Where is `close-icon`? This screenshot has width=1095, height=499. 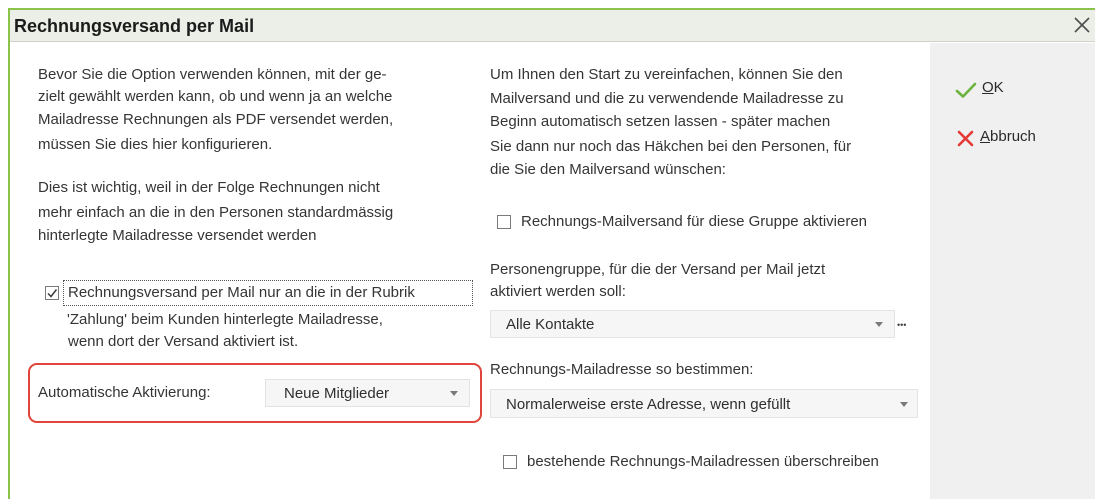 close-icon is located at coordinates (1082, 25).